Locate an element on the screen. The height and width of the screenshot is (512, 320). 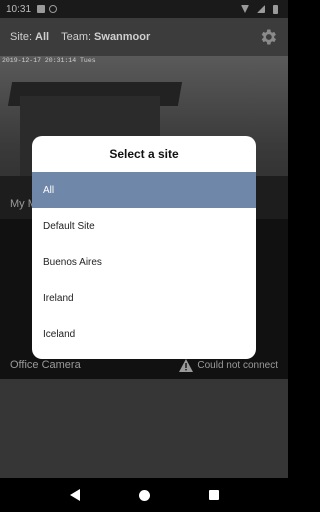
site-option-buenos-aires: Buenos Aires is located at coordinates (144, 262).